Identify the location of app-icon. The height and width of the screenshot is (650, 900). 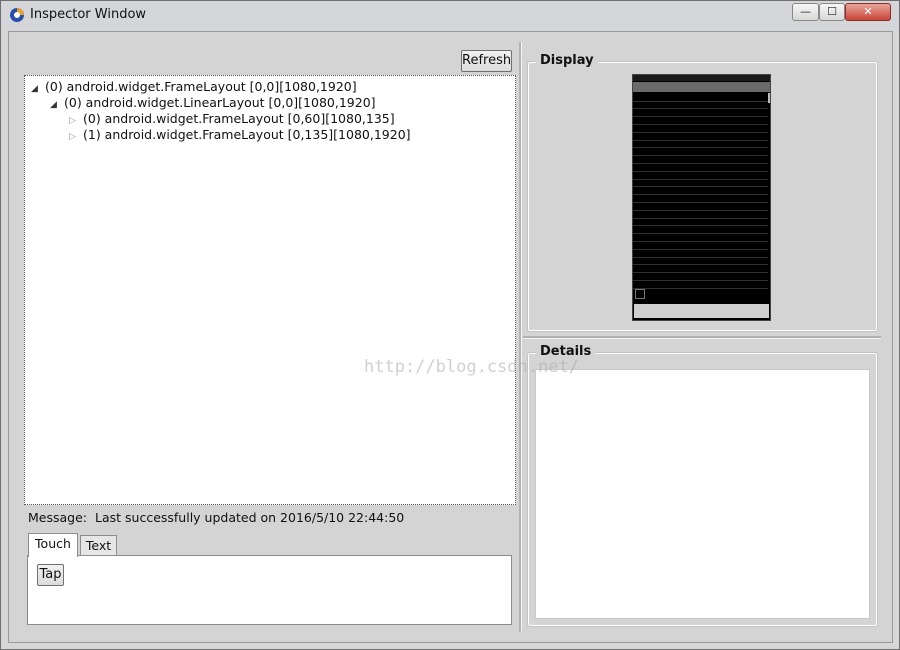
(17, 15).